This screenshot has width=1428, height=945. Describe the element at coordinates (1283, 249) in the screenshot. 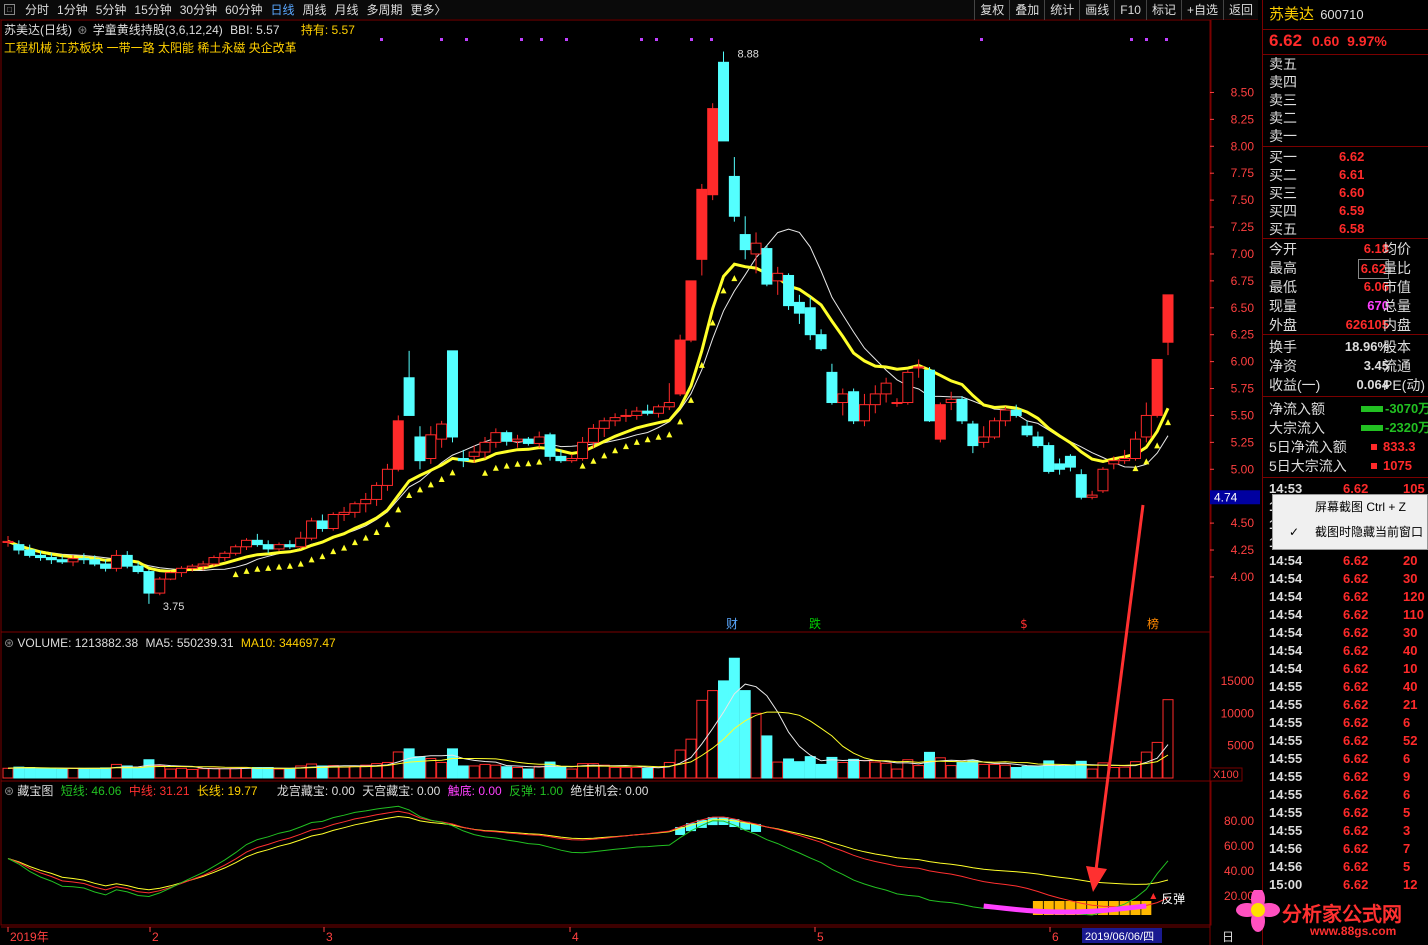

I see `stat-label: 今开` at that location.